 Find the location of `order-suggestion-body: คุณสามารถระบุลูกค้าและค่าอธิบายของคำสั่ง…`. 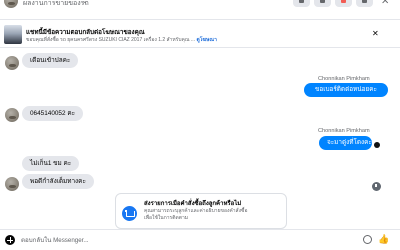

order-suggestion-body: คุณสามารถระบุลูกค้าและค่าอธิบายของคำสั่ง… is located at coordinates (195, 215).